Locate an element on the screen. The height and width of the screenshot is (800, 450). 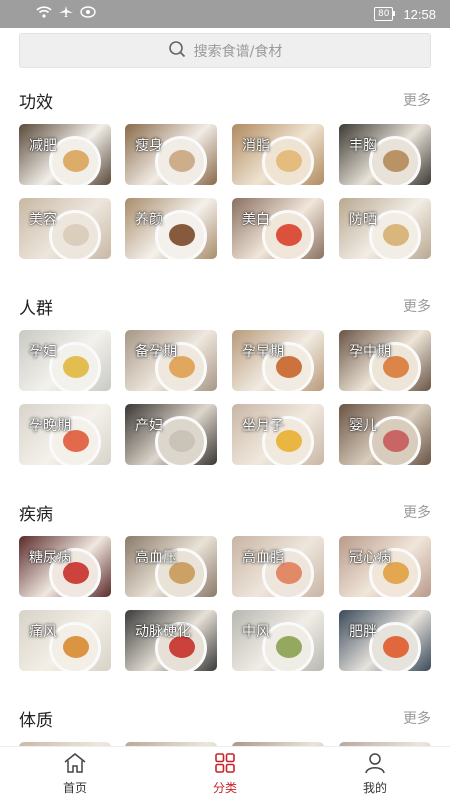
category-tile: 孕中期 is located at coordinates (385, 360).